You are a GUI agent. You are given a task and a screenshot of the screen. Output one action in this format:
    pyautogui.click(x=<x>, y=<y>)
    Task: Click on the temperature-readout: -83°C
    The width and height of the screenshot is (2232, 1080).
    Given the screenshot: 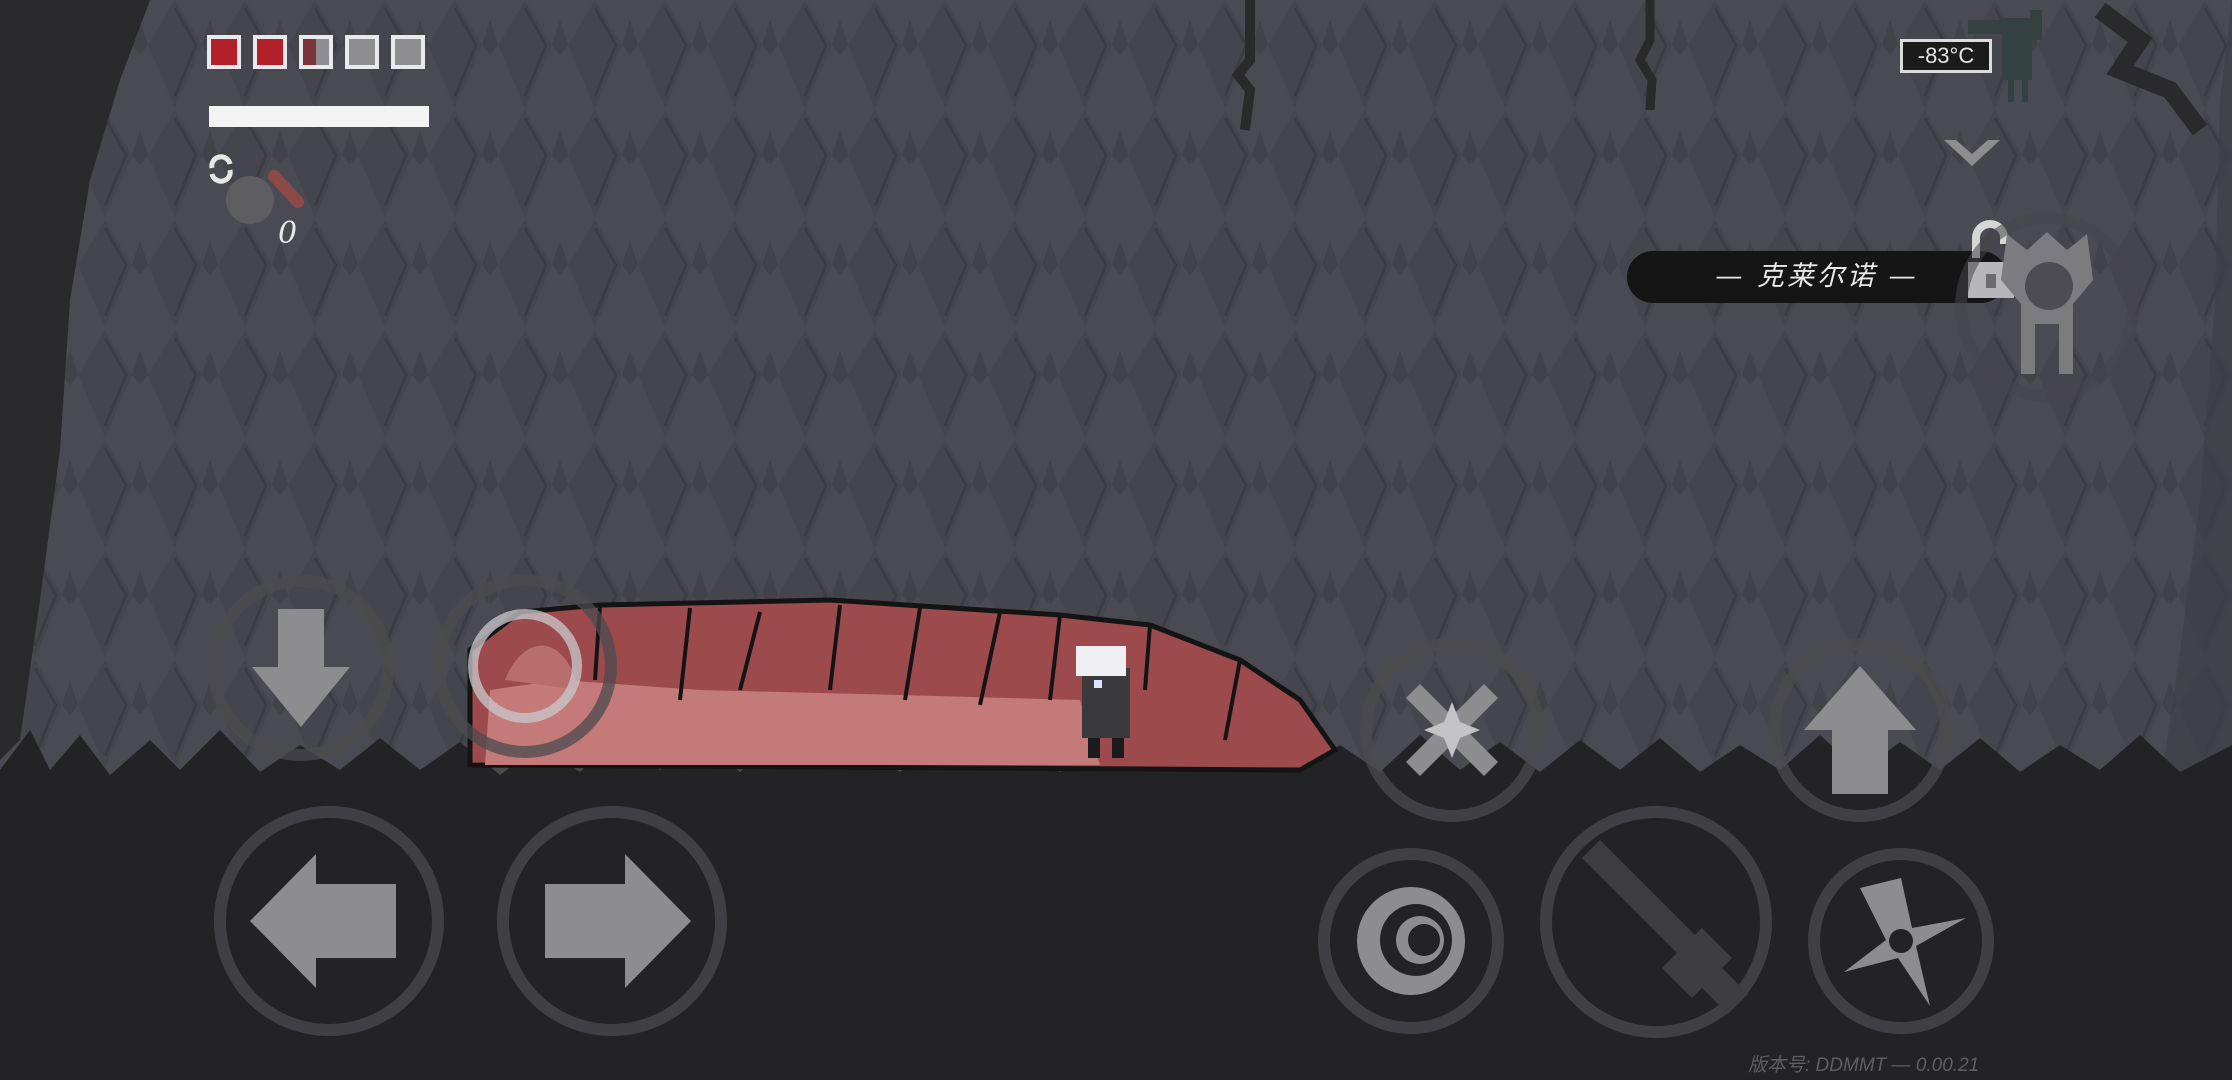 What is the action you would take?
    pyautogui.click(x=1946, y=56)
    